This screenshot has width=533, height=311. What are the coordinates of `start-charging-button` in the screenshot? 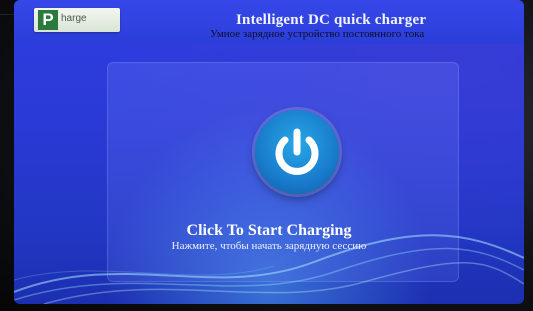 It's located at (297, 152).